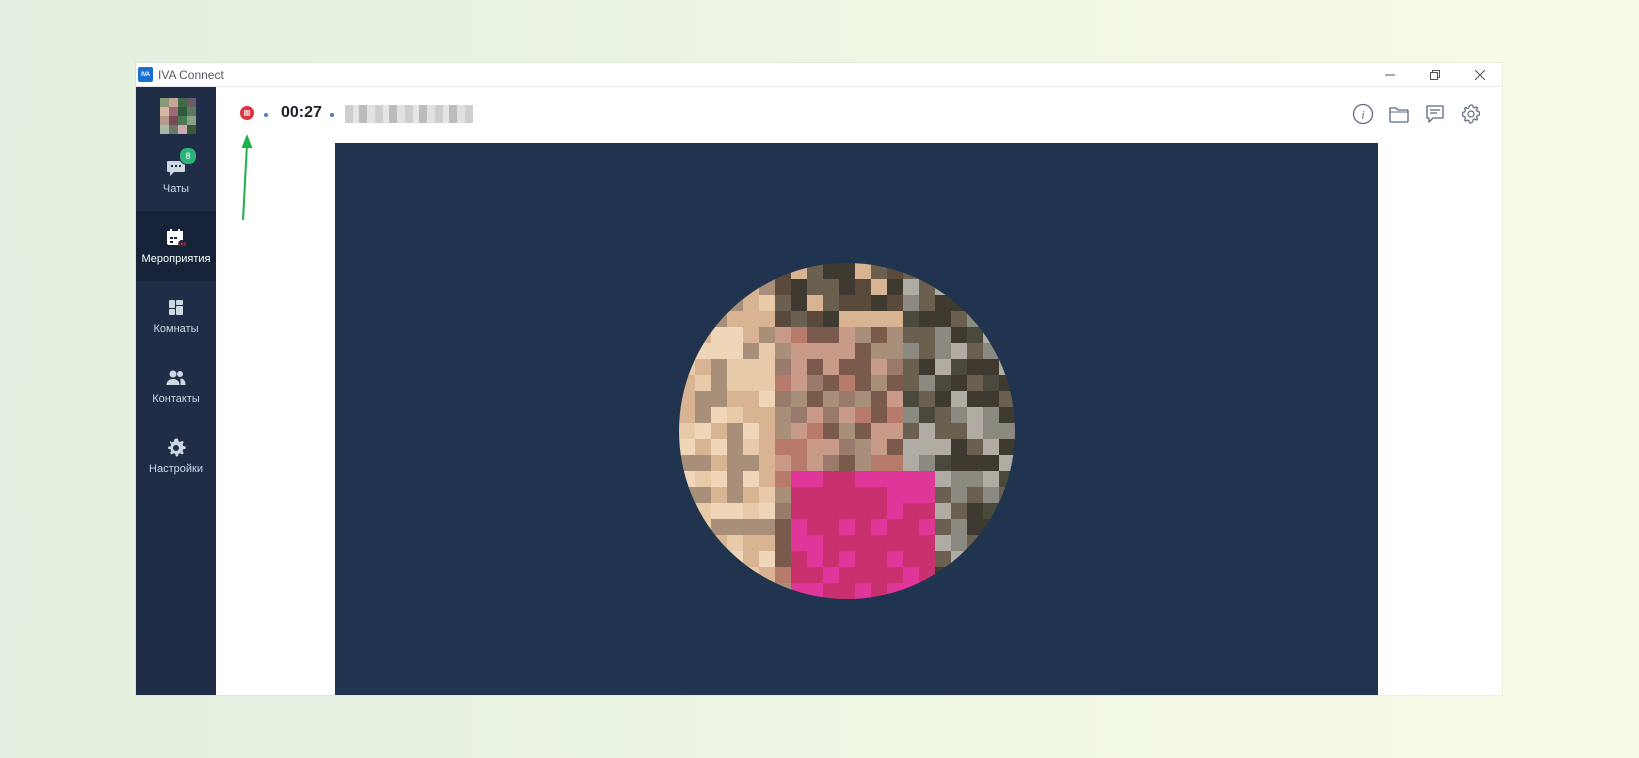 The image size is (1639, 758). What do you see at coordinates (819, 75) in the screenshot?
I see `title-bar: IVA IVA Connect` at bounding box center [819, 75].